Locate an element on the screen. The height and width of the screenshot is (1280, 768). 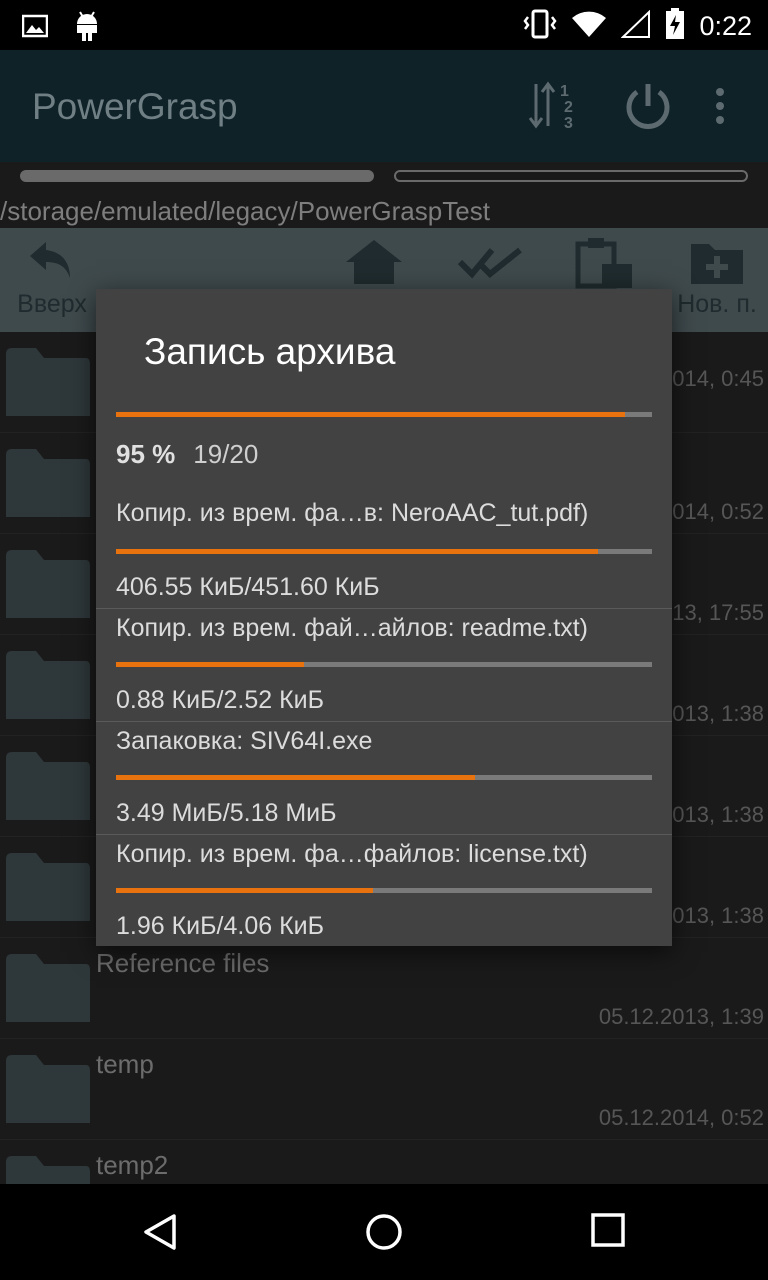
file-date: 014, 0:45 is located at coordinates (718, 378).